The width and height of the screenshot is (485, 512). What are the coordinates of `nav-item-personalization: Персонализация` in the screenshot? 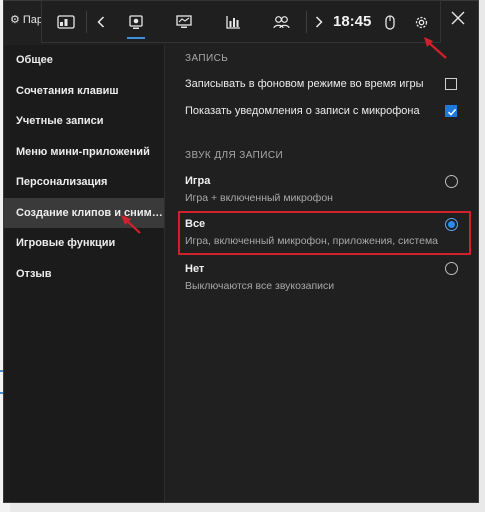 It's located at (84, 182).